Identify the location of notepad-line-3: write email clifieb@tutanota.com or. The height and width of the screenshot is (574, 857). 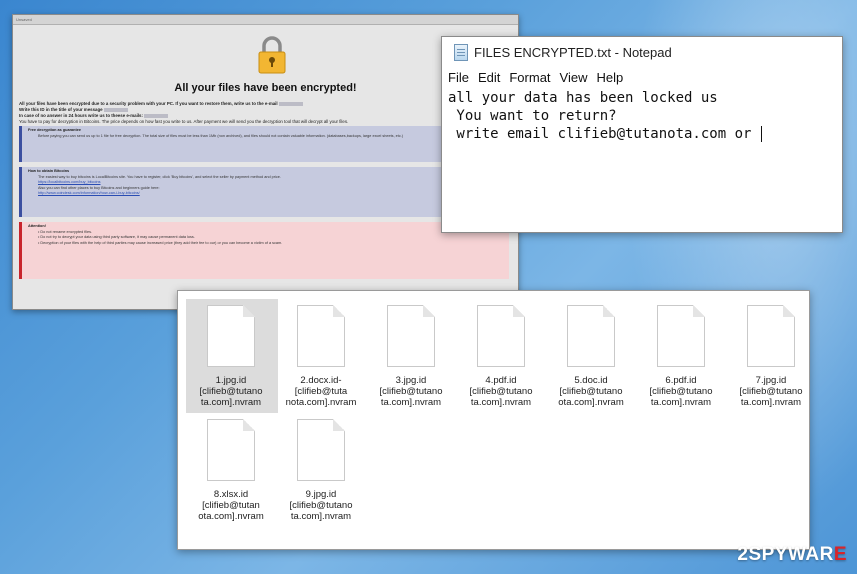
(604, 134).